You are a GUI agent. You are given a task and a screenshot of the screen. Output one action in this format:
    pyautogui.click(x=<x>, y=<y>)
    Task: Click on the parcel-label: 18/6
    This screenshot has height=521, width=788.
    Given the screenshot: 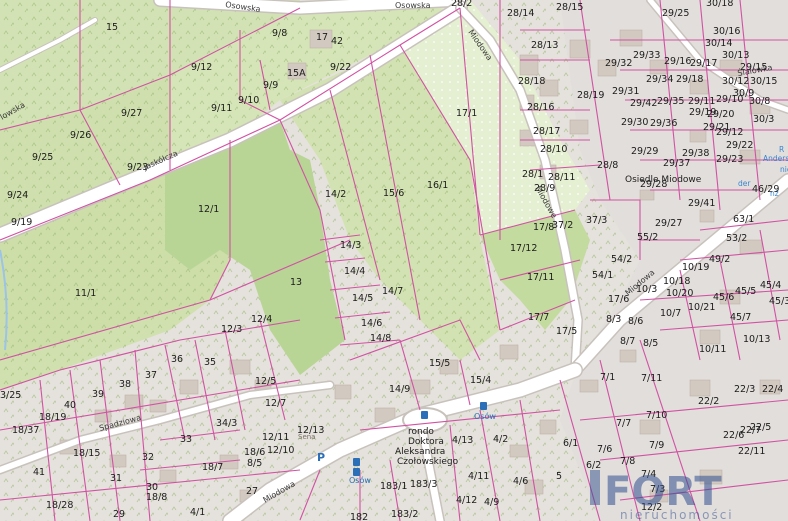 What is the action you would take?
    pyautogui.click(x=254, y=452)
    